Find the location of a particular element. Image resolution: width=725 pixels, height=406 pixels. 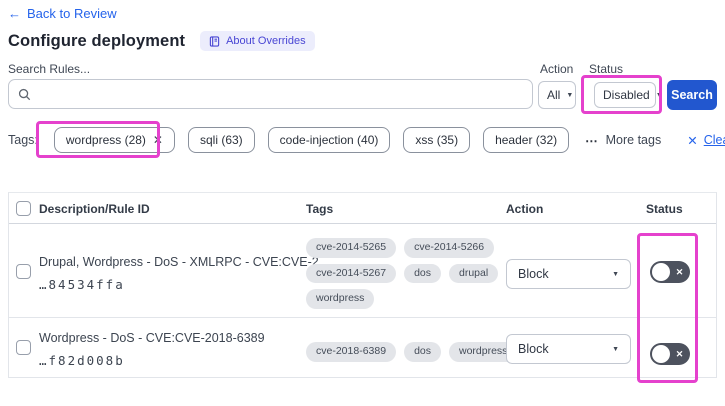

status-filter-value: Disabled is located at coordinates (626, 95).